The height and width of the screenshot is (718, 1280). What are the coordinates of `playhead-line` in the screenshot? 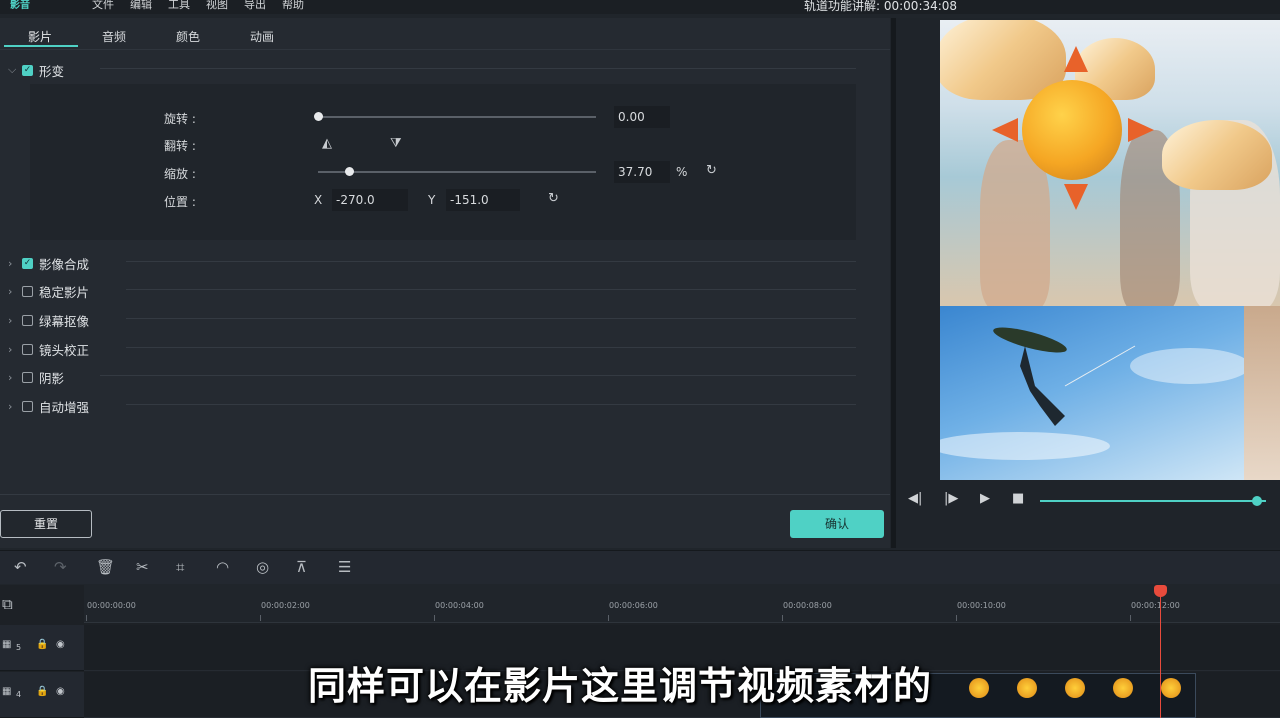 It's located at (1160, 651).